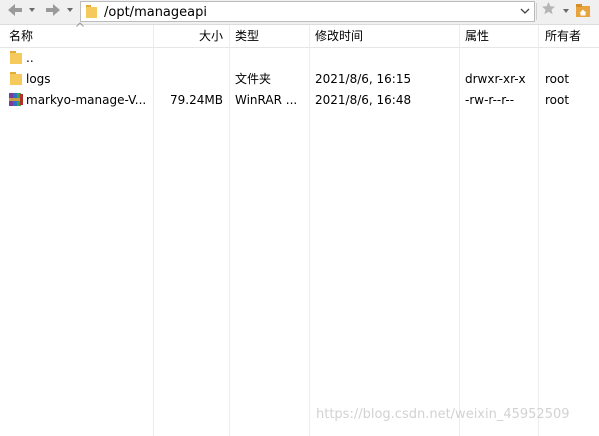 This screenshot has width=599, height=436. What do you see at coordinates (253, 79) in the screenshot?
I see `file-type: 文件夹` at bounding box center [253, 79].